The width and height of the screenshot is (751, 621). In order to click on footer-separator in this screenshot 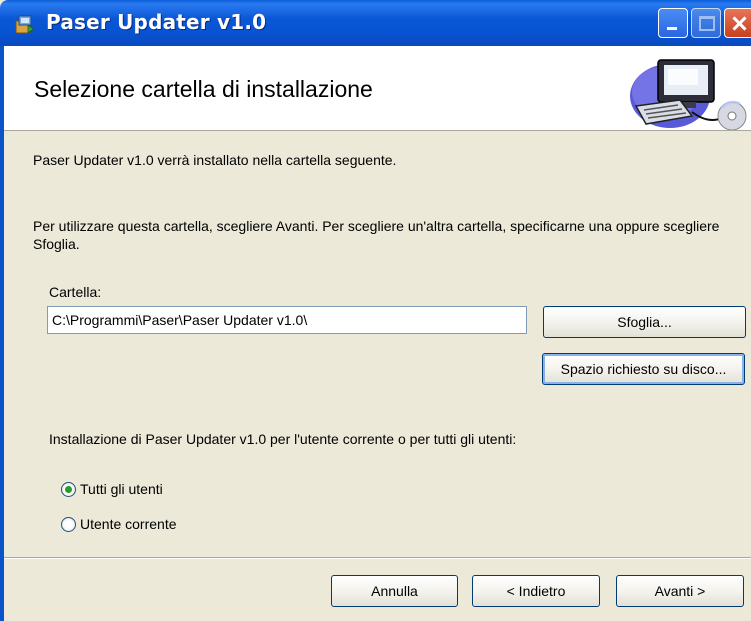, I will do `click(377, 558)`.